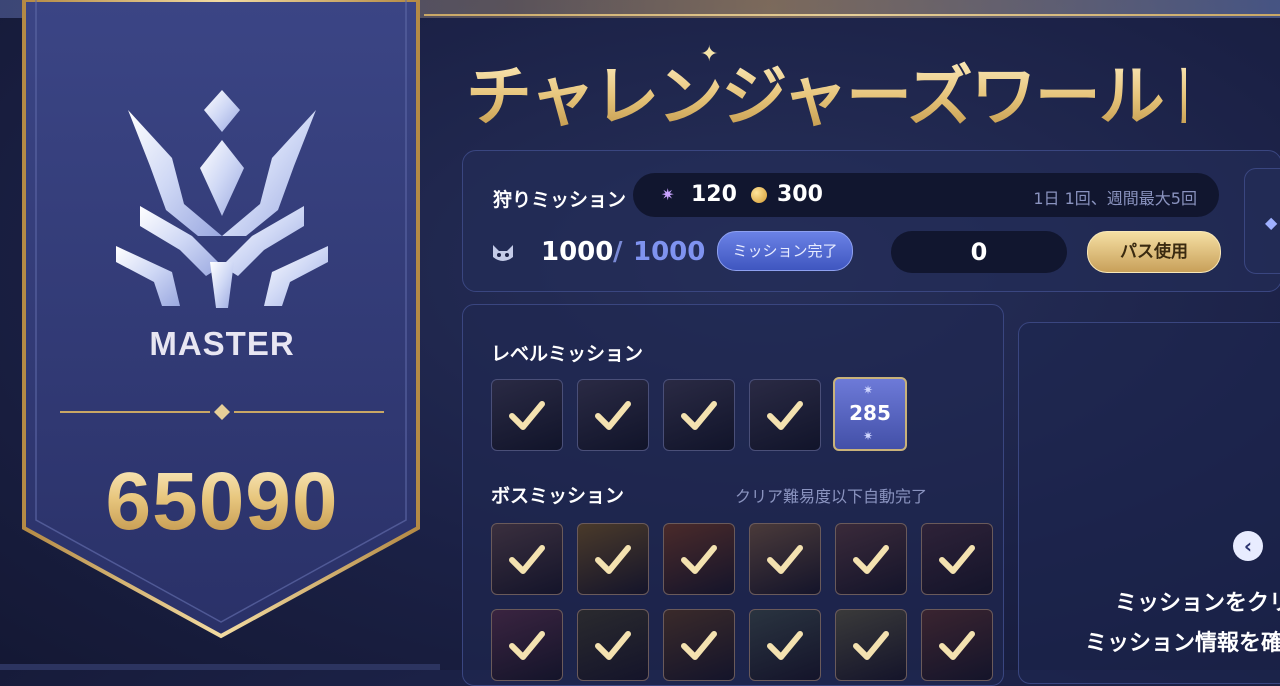  Describe the element at coordinates (979, 252) in the screenshot. I see `count-display: 0` at that location.